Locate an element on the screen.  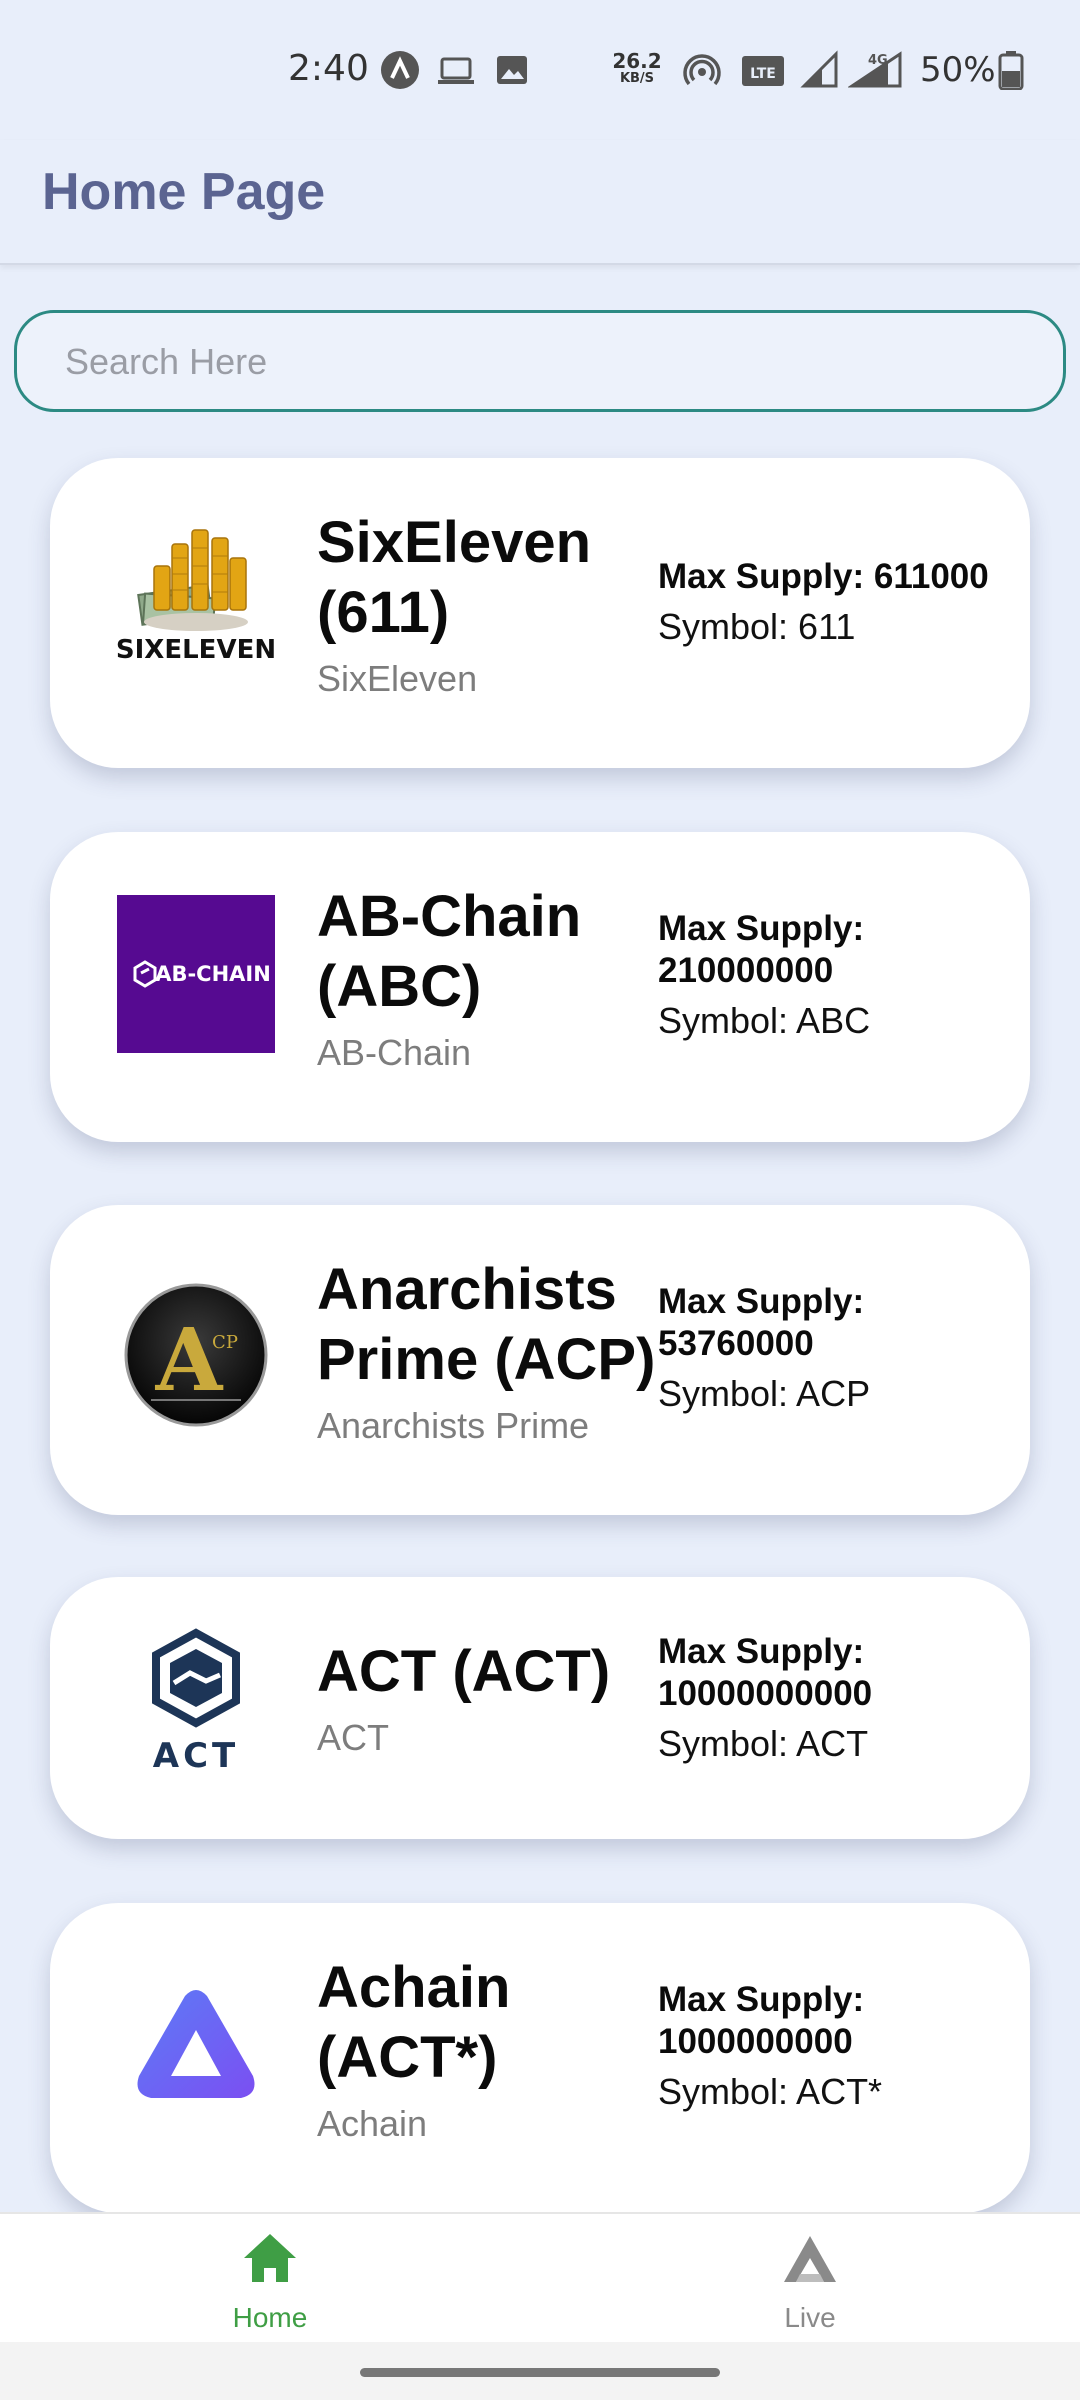
status-bar: 2:40 26.2 KB/S LTE 4G 50% is located at coordinates (540, 70).